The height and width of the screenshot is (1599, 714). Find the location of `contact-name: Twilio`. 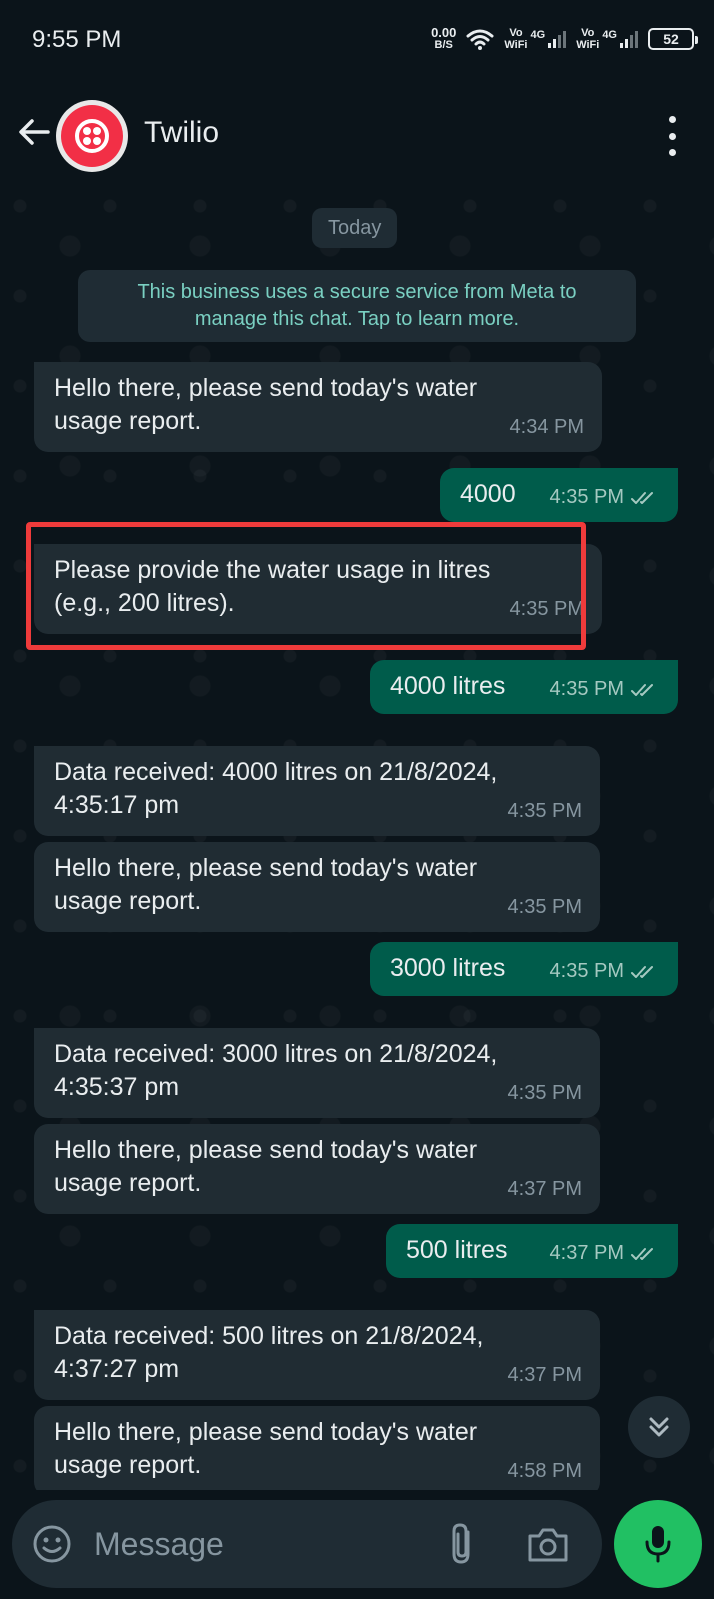

contact-name: Twilio is located at coordinates (181, 133).